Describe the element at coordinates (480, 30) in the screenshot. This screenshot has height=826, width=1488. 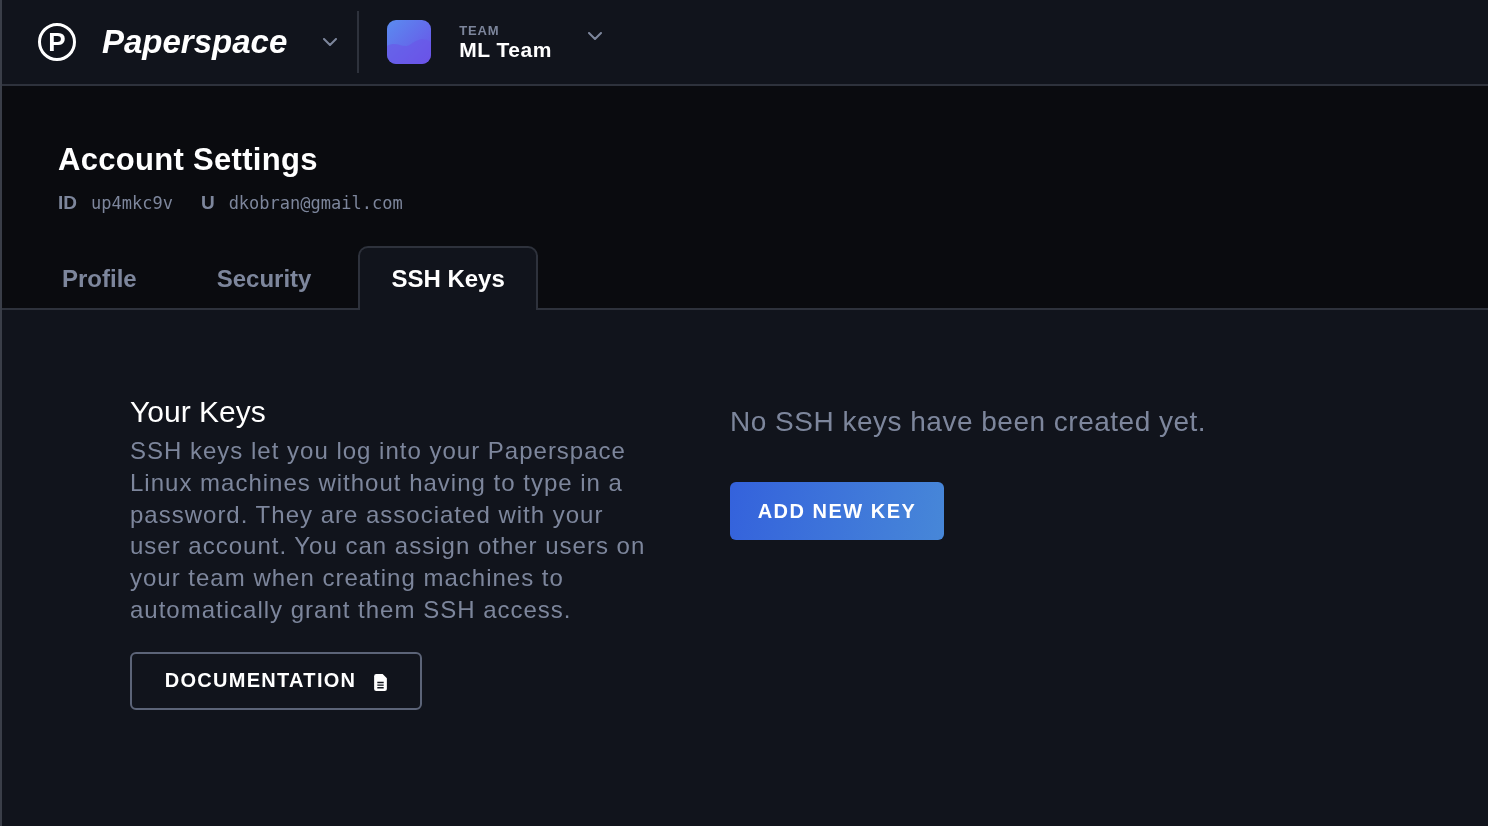
I see `team-caption: TEAM` at that location.